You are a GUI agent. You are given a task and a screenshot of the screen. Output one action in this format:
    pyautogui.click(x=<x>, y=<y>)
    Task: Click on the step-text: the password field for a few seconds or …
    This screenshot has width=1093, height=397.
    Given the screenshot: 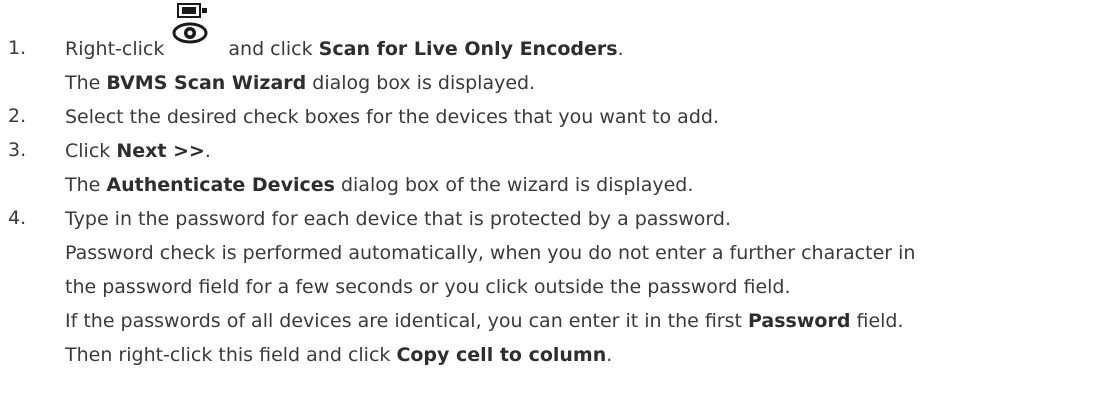 What is the action you would take?
    pyautogui.click(x=428, y=287)
    